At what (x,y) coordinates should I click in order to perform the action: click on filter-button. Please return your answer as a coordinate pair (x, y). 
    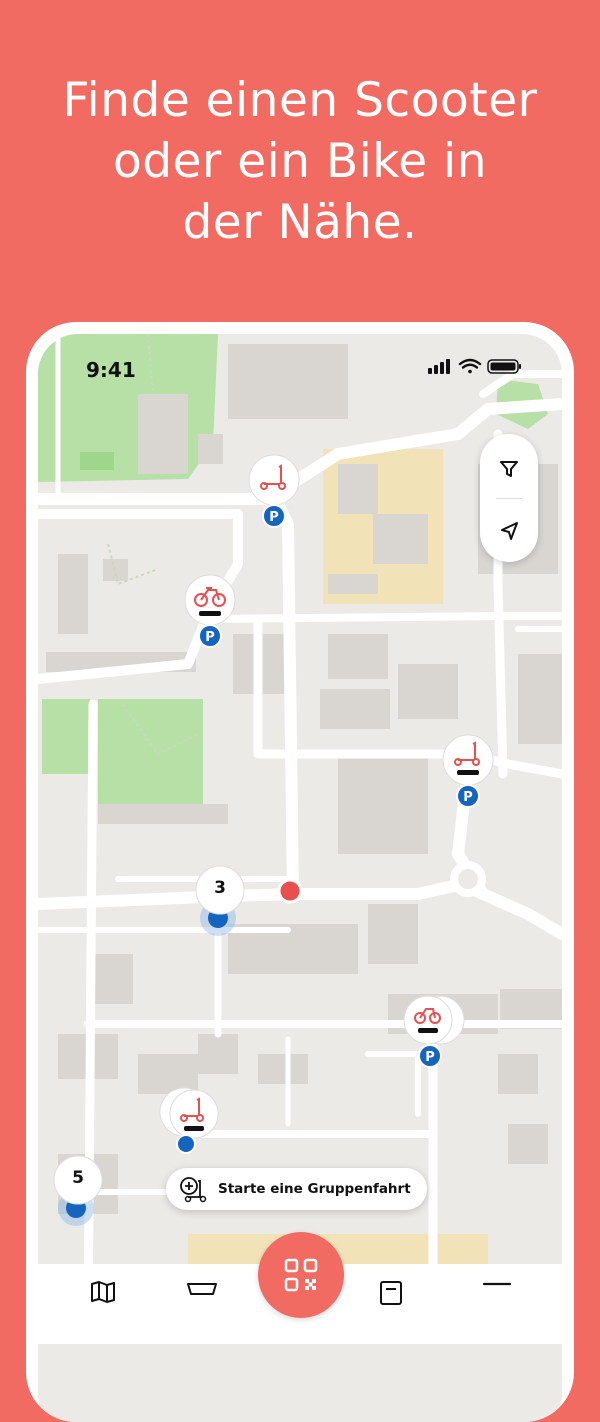
    Looking at the image, I should click on (509, 469).